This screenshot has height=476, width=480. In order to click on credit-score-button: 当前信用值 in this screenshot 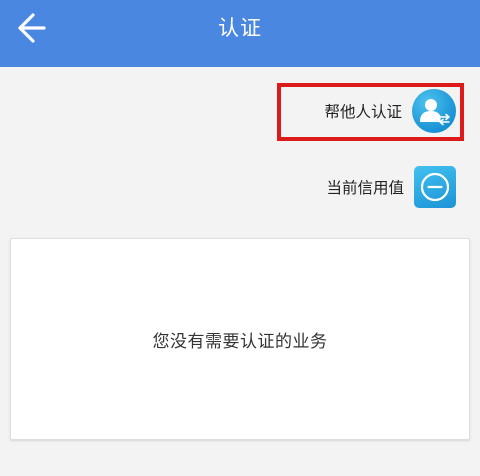, I will do `click(391, 187)`.